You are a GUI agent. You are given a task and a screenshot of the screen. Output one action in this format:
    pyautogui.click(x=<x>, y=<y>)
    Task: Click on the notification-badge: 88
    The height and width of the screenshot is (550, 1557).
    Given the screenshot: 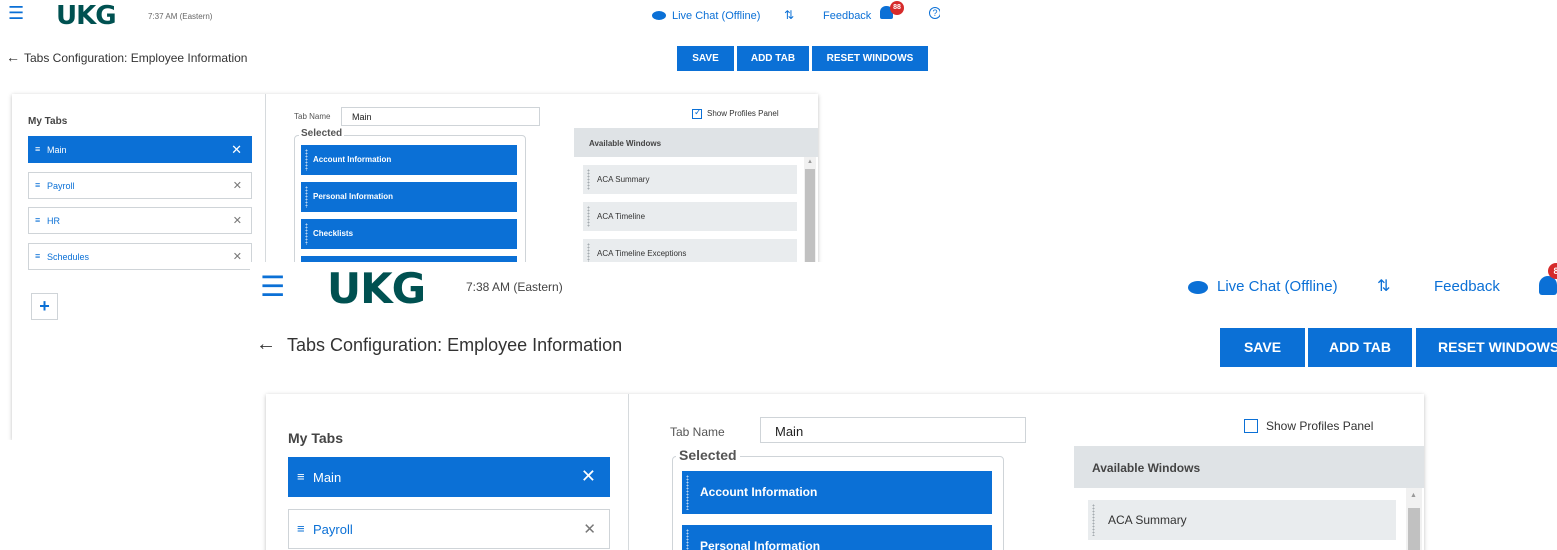 What is the action you would take?
    pyautogui.click(x=897, y=8)
    